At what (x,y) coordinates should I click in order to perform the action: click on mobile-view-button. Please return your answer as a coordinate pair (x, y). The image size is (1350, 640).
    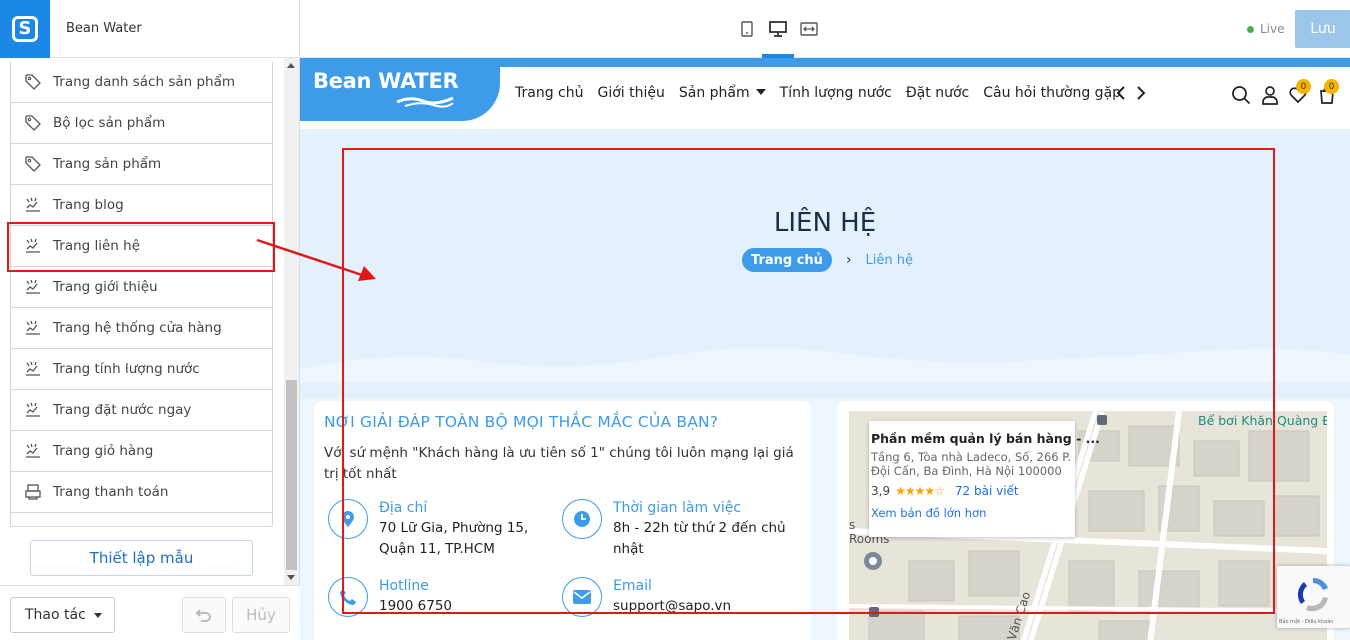
    Looking at the image, I should click on (747, 29).